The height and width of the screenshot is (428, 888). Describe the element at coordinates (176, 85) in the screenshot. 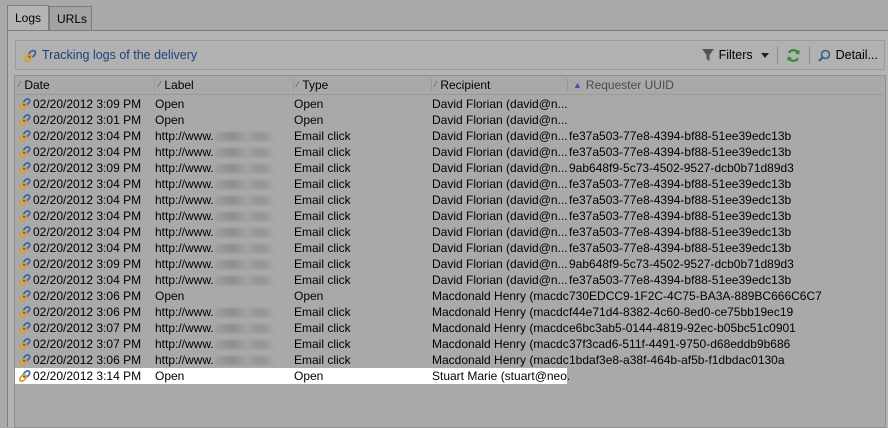

I see `column-header-label: ⁄ Label` at that location.